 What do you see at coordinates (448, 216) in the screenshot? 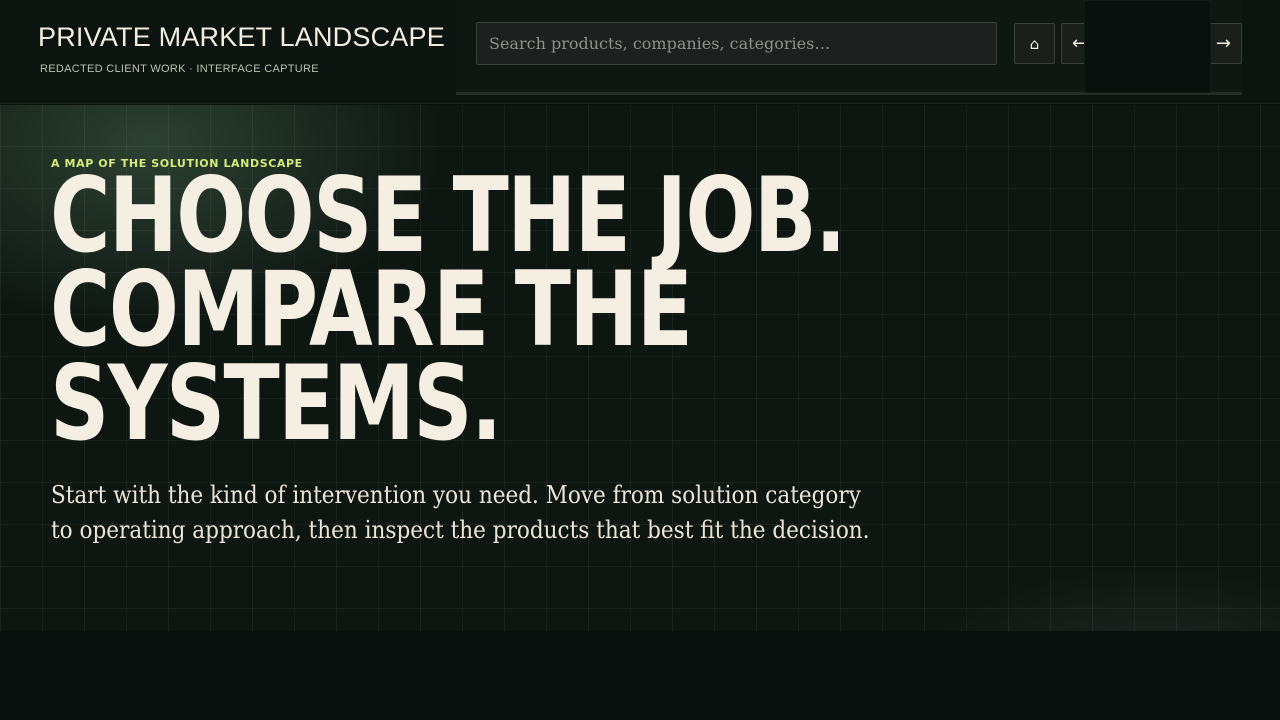
I see `headline-line-1: CHOOSE THE JOB.` at bounding box center [448, 216].